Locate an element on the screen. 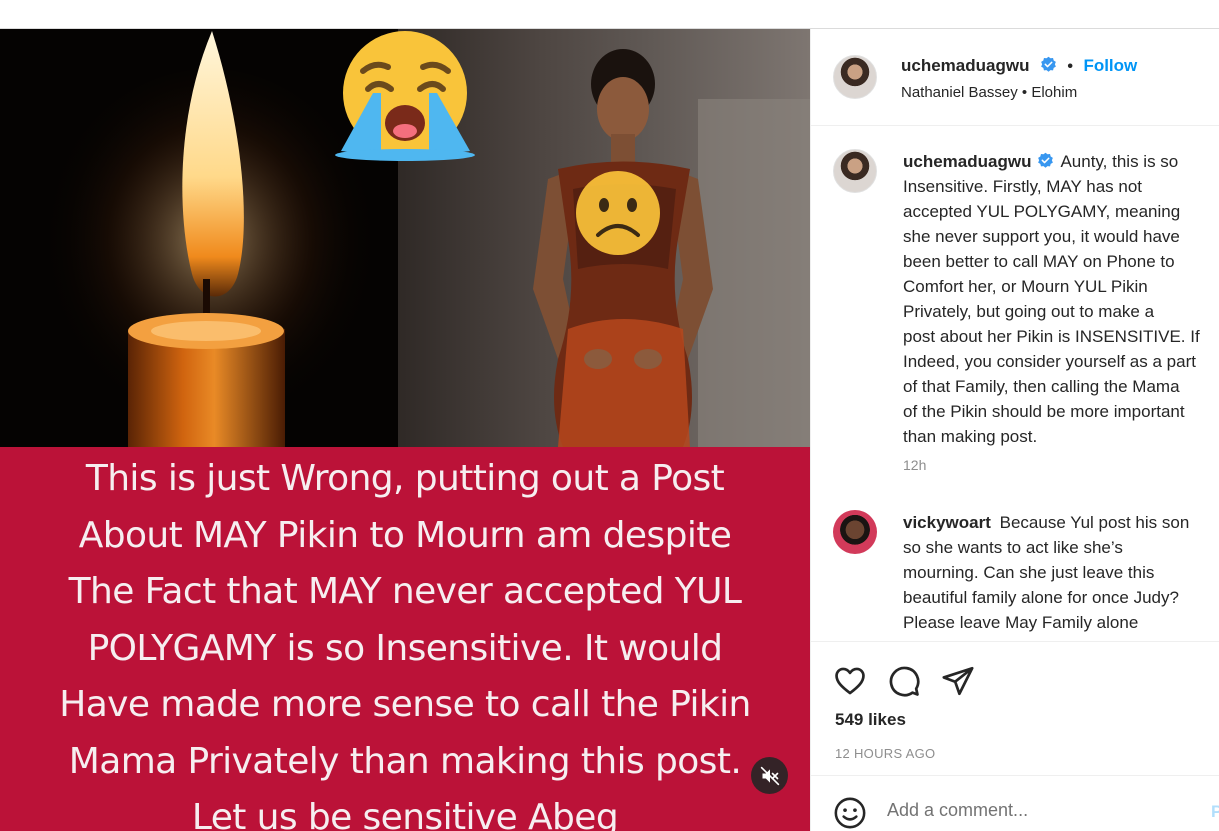  image-caption-line: This is just Wrong, putting out a Post is located at coordinates (405, 478).